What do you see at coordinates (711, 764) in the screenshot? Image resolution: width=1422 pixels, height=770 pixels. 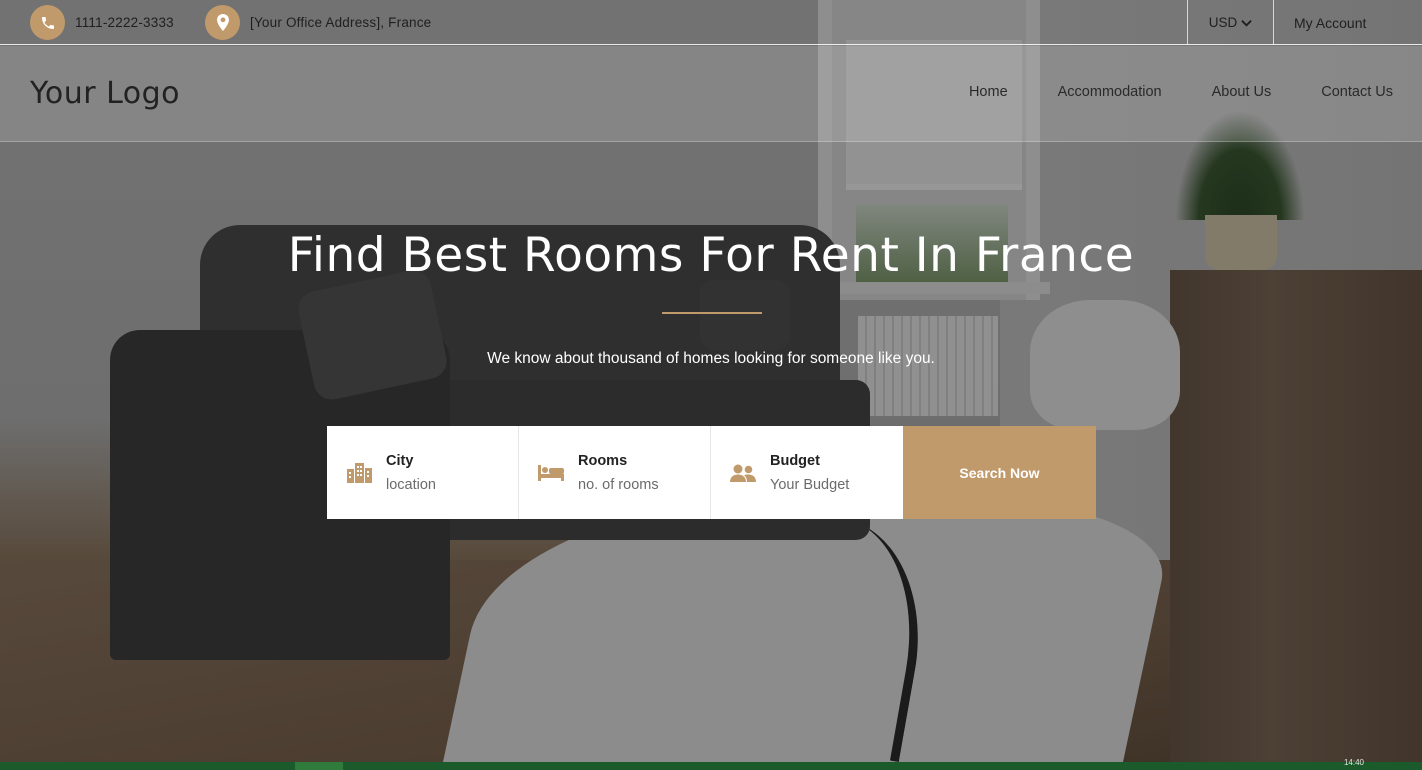 I see `os-taskbar: 14:40` at bounding box center [711, 764].